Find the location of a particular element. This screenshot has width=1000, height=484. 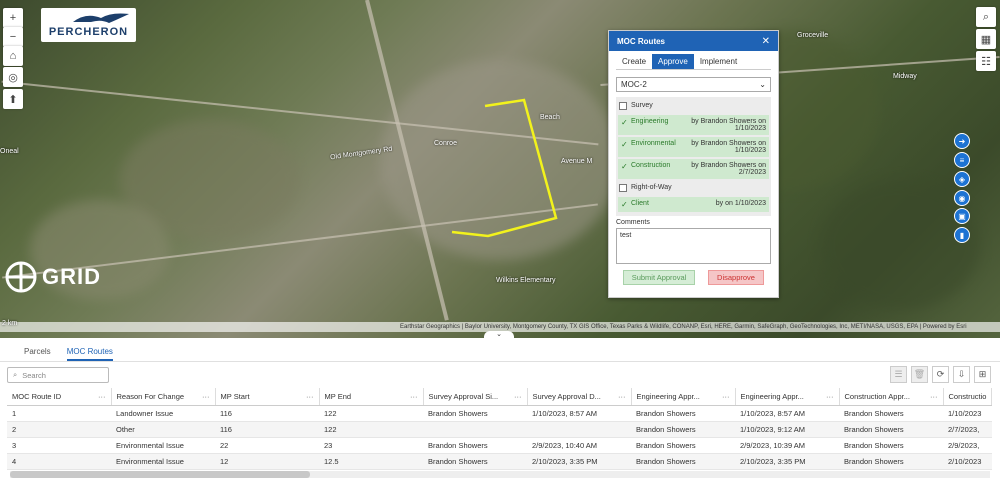

chevron-down-icon: ⌄ is located at coordinates (762, 84).